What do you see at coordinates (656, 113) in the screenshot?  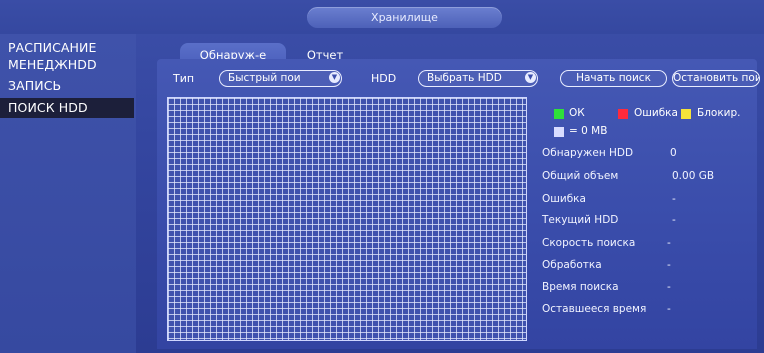 I see `legend-error-label: Ошибка` at bounding box center [656, 113].